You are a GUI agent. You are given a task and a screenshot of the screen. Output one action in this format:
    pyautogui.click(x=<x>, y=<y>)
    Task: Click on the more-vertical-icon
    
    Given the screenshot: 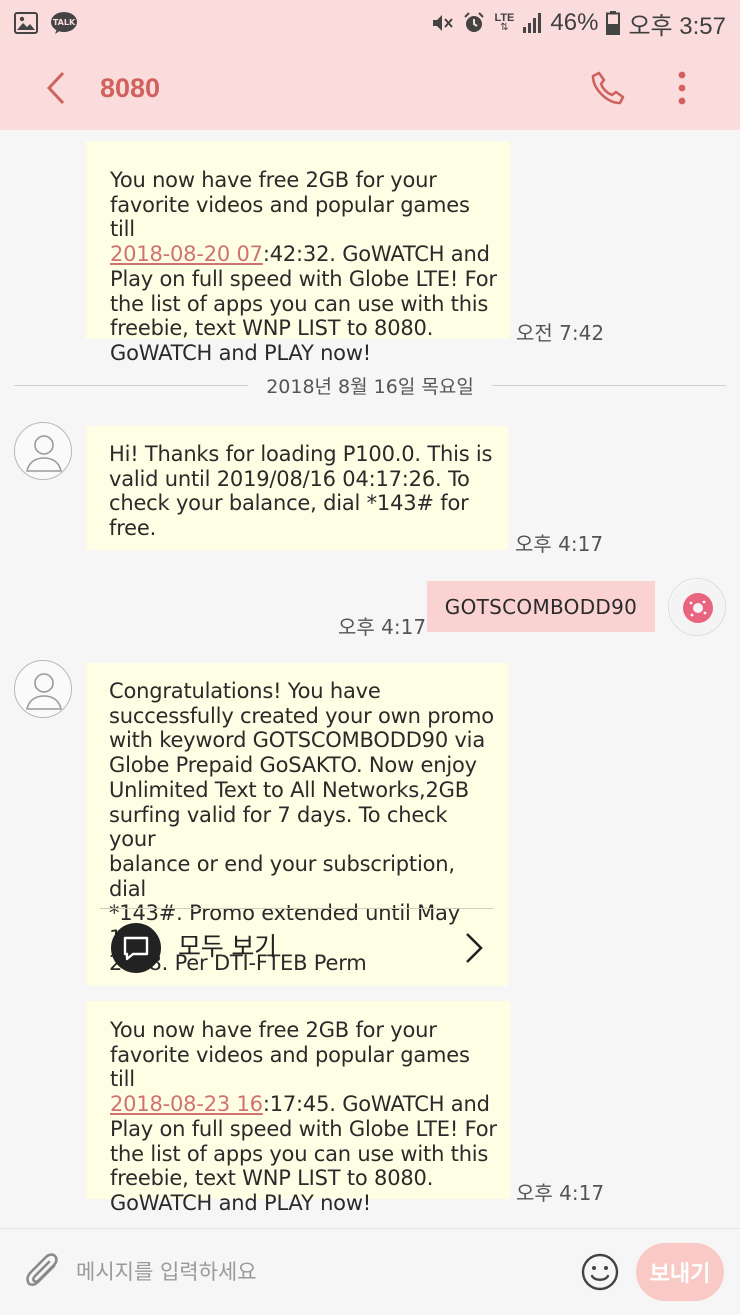 What is the action you would take?
    pyautogui.click(x=682, y=88)
    